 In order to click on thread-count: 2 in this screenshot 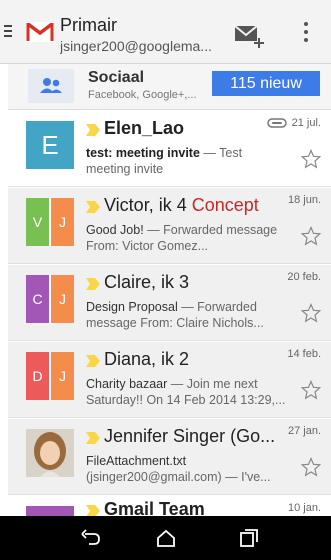, I will do `click(184, 359)`.